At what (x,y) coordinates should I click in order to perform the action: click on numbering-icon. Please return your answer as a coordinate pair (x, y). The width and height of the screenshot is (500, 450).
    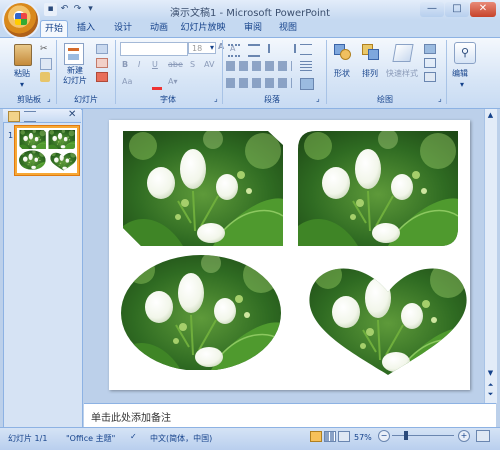
    Looking at the image, I should click on (254, 50).